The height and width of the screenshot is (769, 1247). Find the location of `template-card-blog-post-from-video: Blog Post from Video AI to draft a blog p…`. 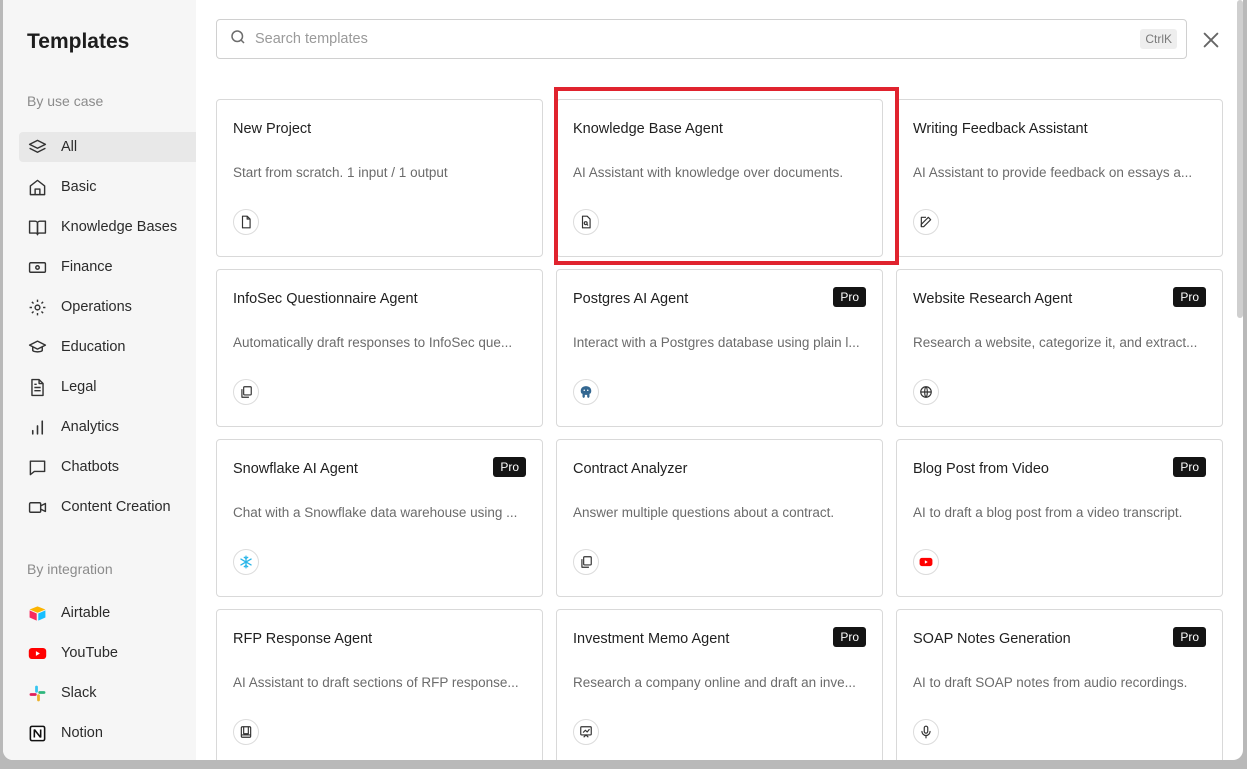

template-card-blog-post-from-video: Blog Post from Video AI to draft a blog p… is located at coordinates (1059, 518).